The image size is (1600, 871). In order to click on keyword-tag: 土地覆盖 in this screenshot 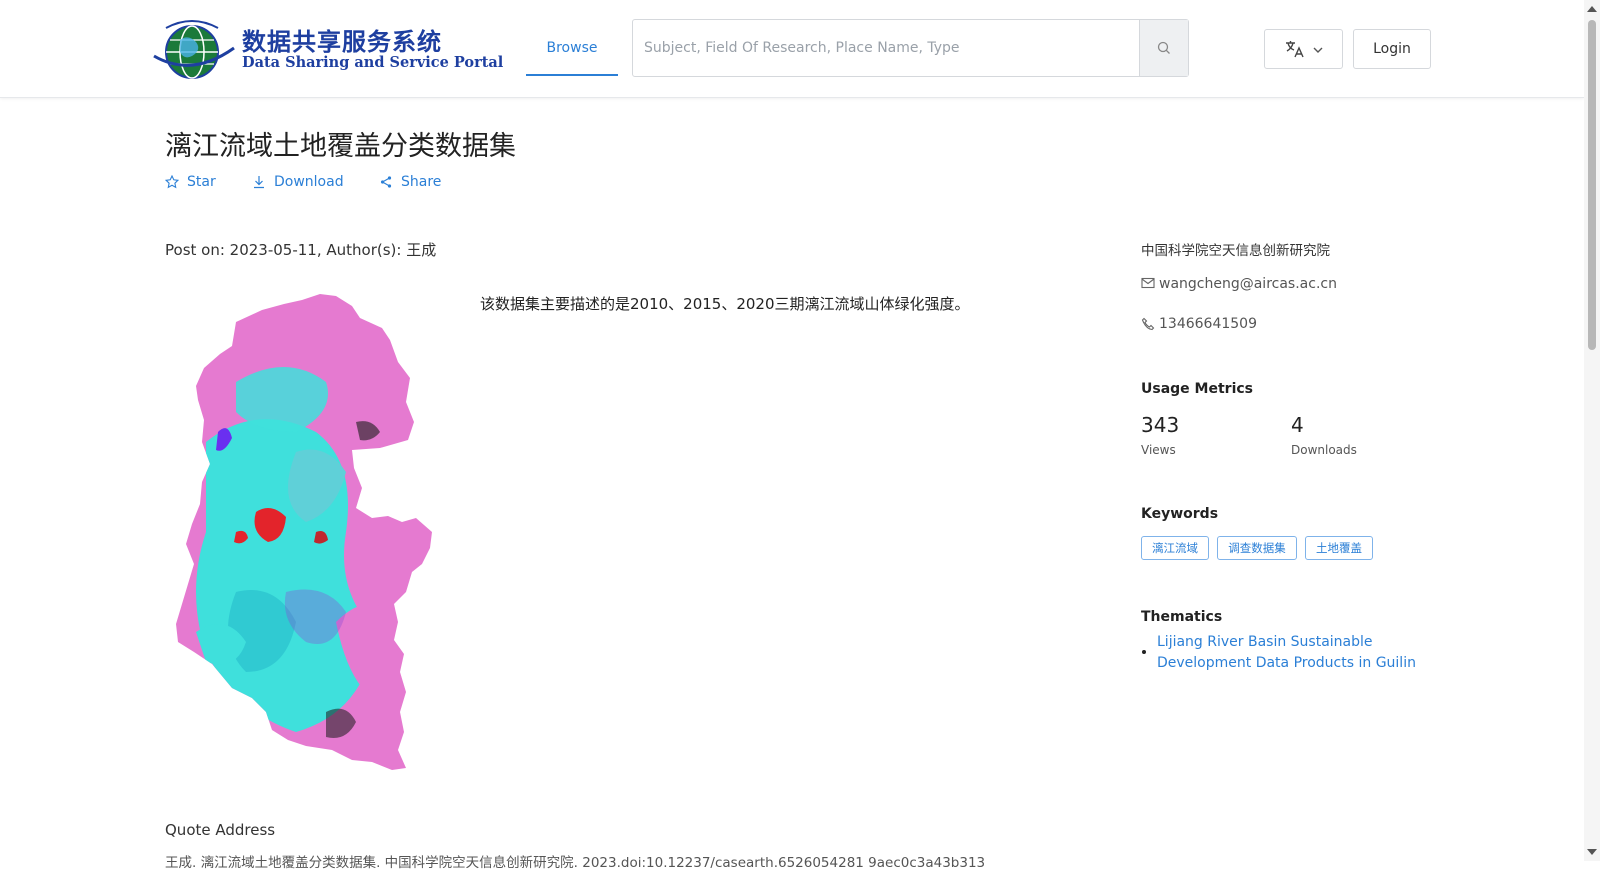, I will do `click(1339, 548)`.